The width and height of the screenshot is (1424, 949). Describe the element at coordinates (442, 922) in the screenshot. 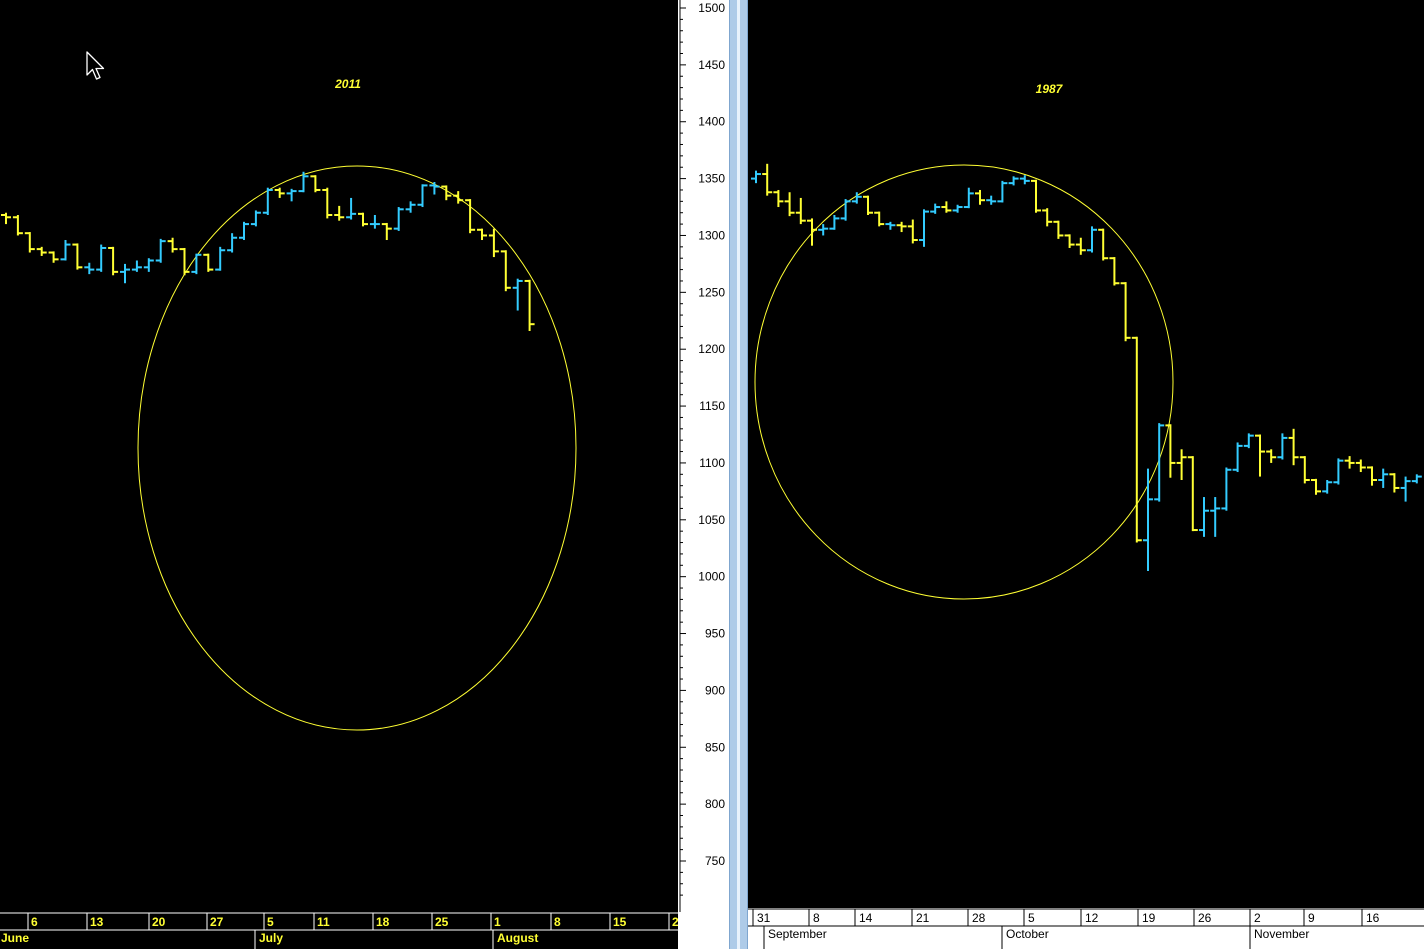

I see `day-label: 25` at that location.